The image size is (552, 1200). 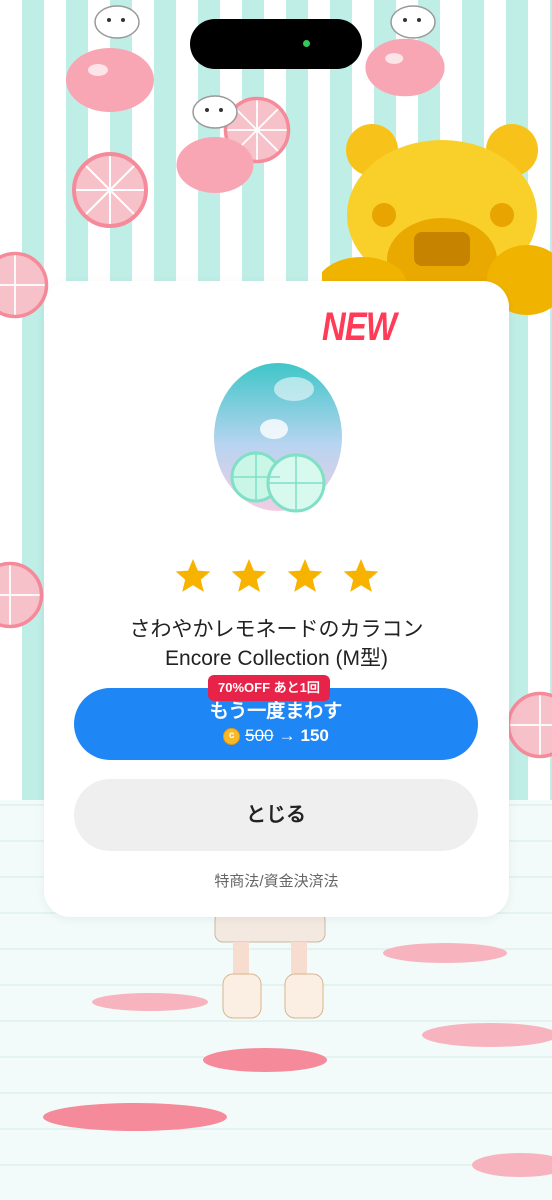 What do you see at coordinates (276, 736) in the screenshot?
I see `price-row: c 500 → 150` at bounding box center [276, 736].